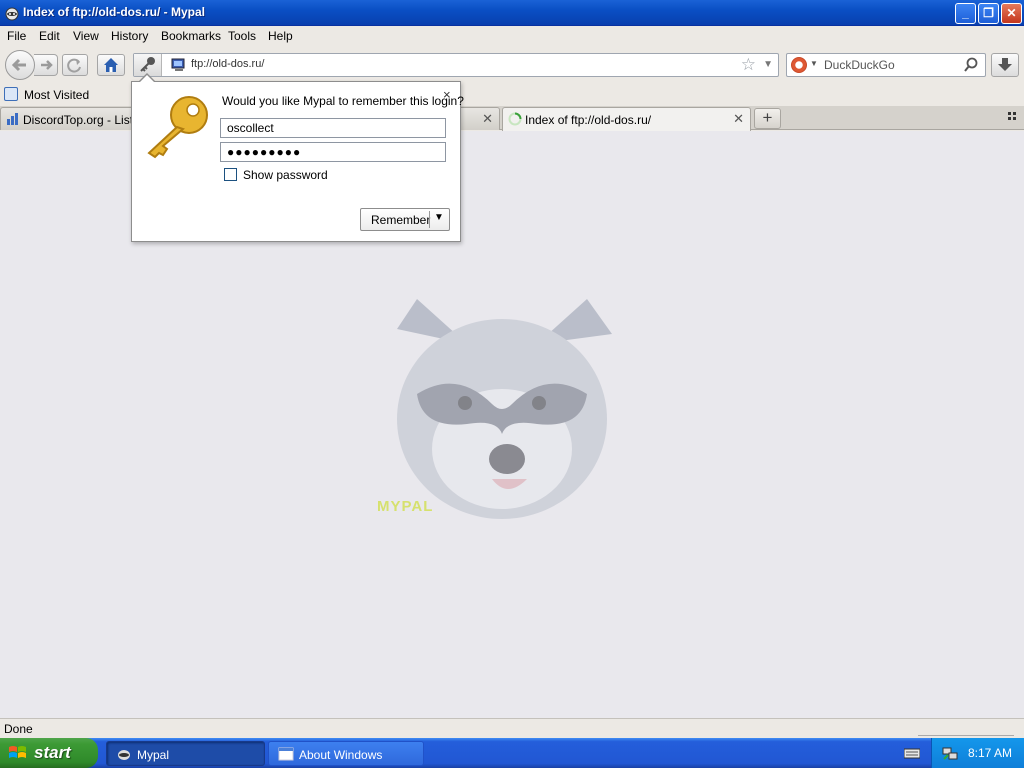 The width and height of the screenshot is (1024, 768). I want to click on minimize-icon: _, so click(965, 13).